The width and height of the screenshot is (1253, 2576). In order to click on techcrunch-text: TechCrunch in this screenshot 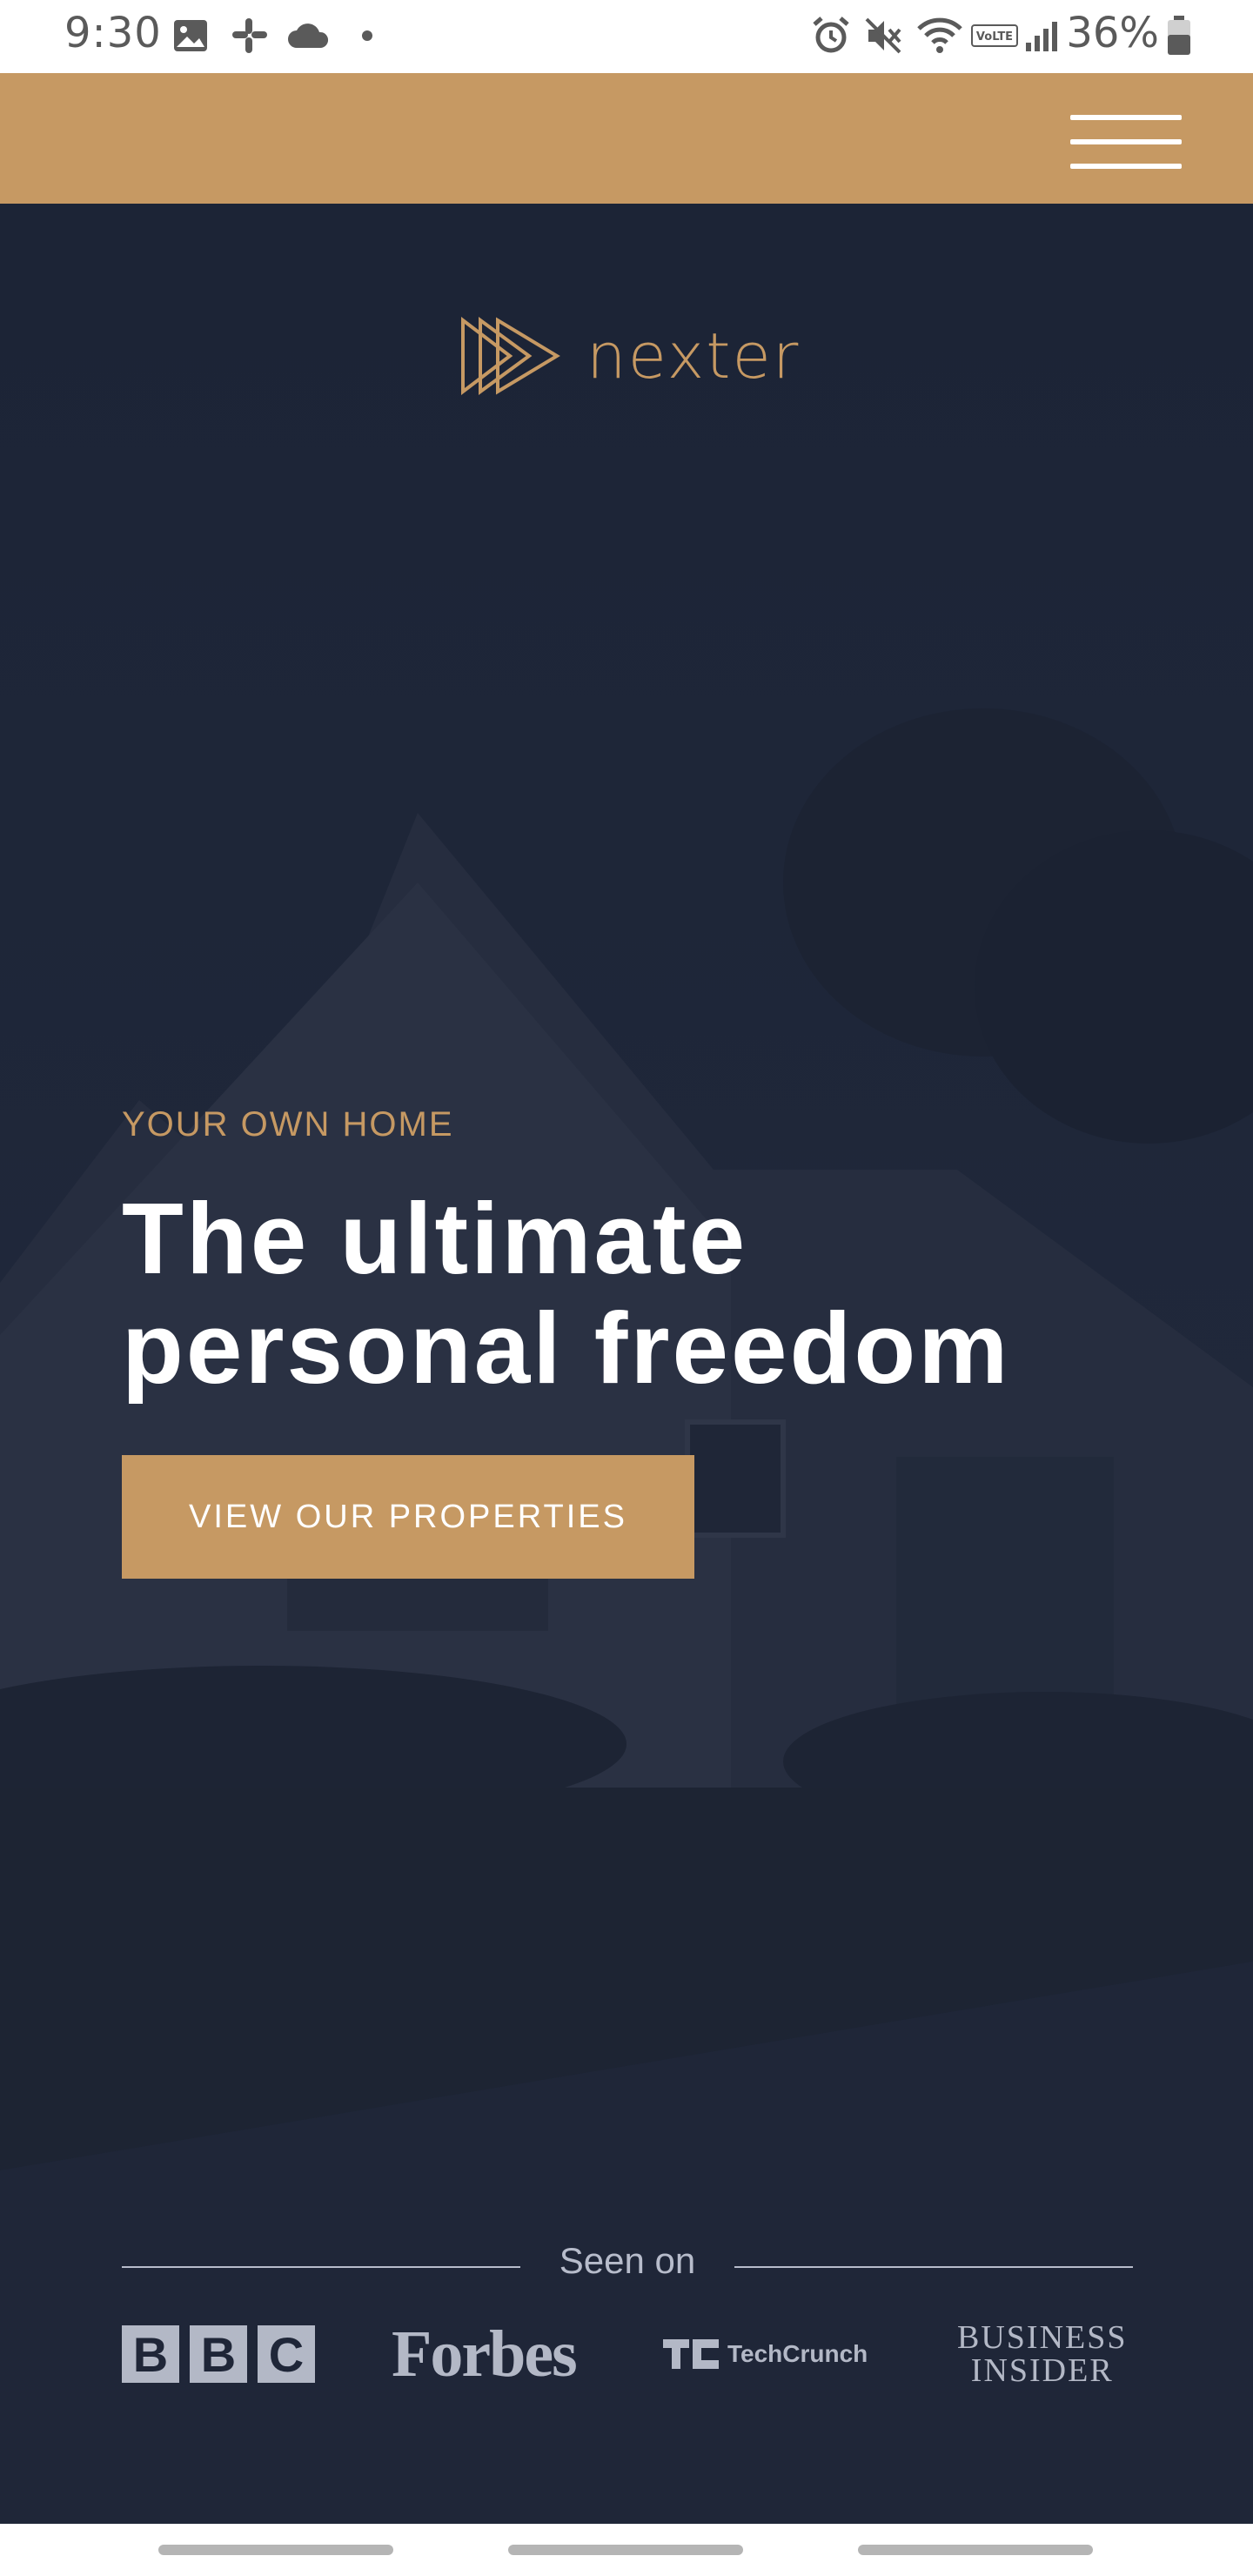, I will do `click(797, 2353)`.